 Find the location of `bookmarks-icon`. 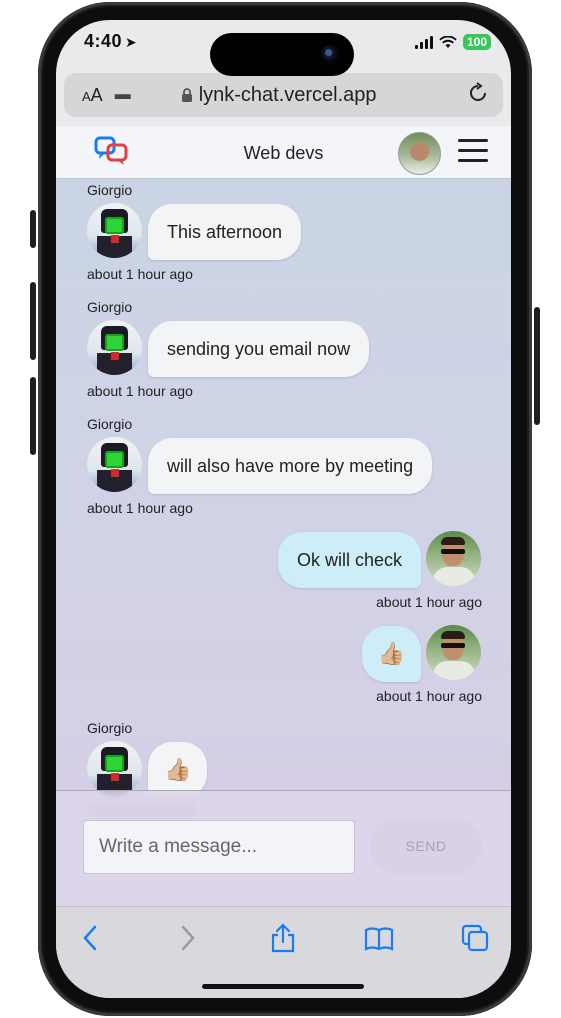

bookmarks-icon is located at coordinates (379, 938).